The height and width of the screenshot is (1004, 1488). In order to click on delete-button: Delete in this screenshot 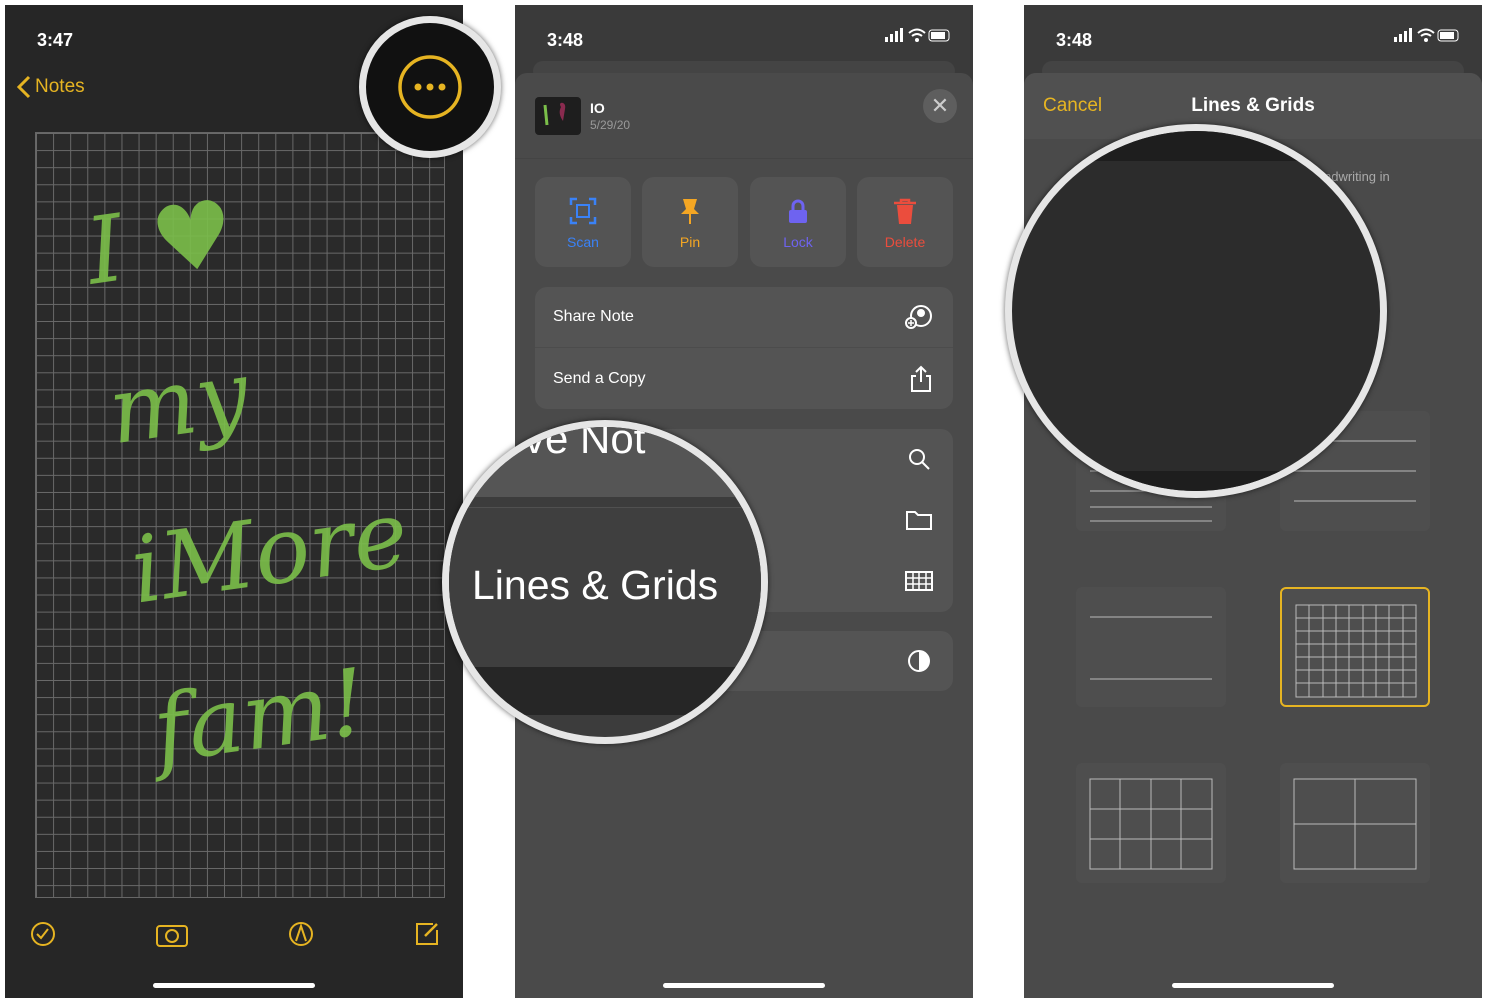, I will do `click(905, 222)`.